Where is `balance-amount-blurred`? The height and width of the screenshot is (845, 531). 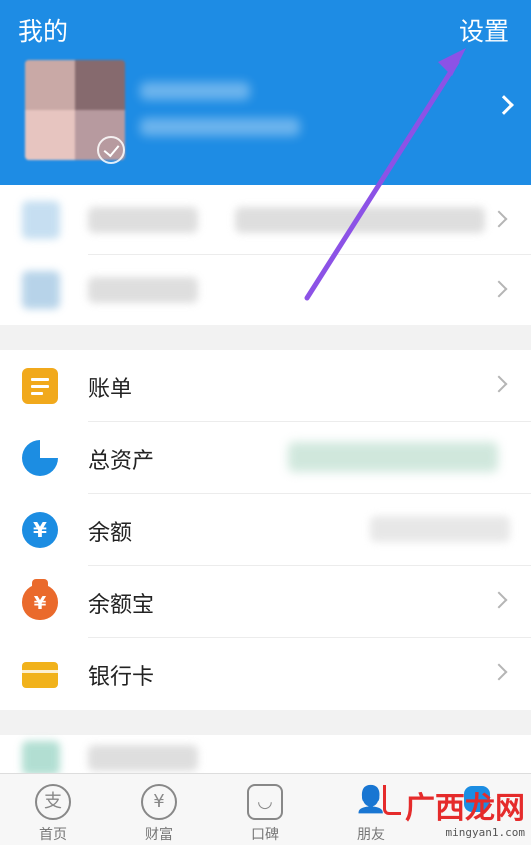 balance-amount-blurred is located at coordinates (440, 529).